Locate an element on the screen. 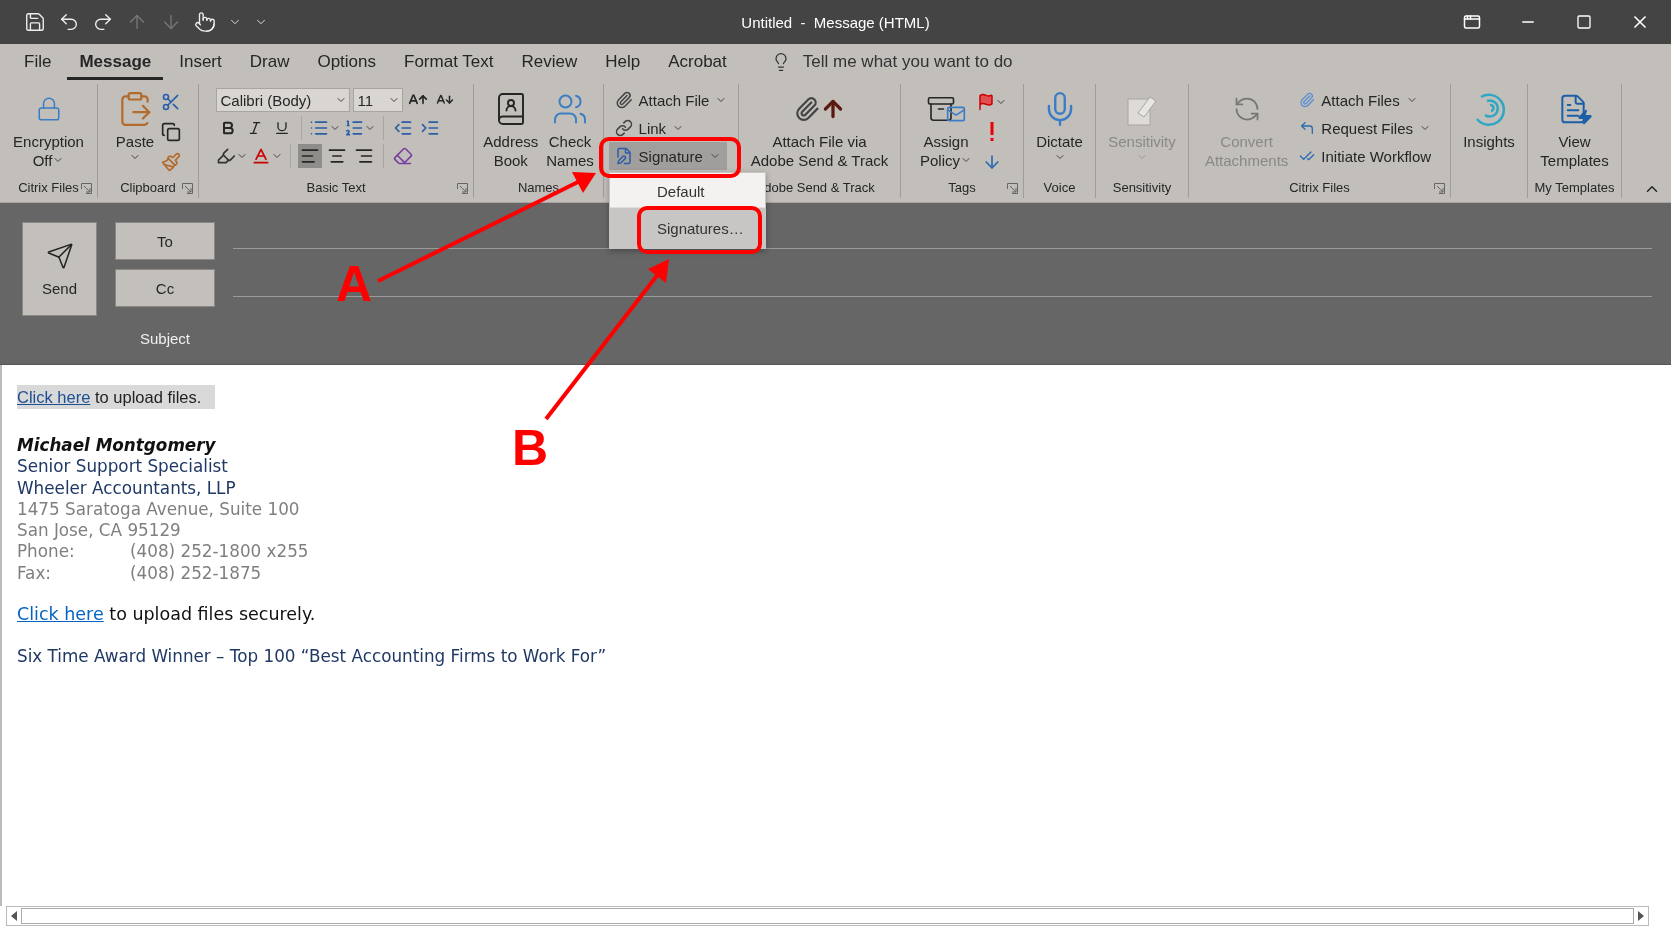  redo-icon is located at coordinates (103, 22).